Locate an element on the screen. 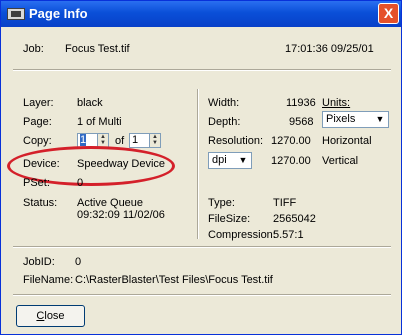  page-label: Page: is located at coordinates (37, 122).